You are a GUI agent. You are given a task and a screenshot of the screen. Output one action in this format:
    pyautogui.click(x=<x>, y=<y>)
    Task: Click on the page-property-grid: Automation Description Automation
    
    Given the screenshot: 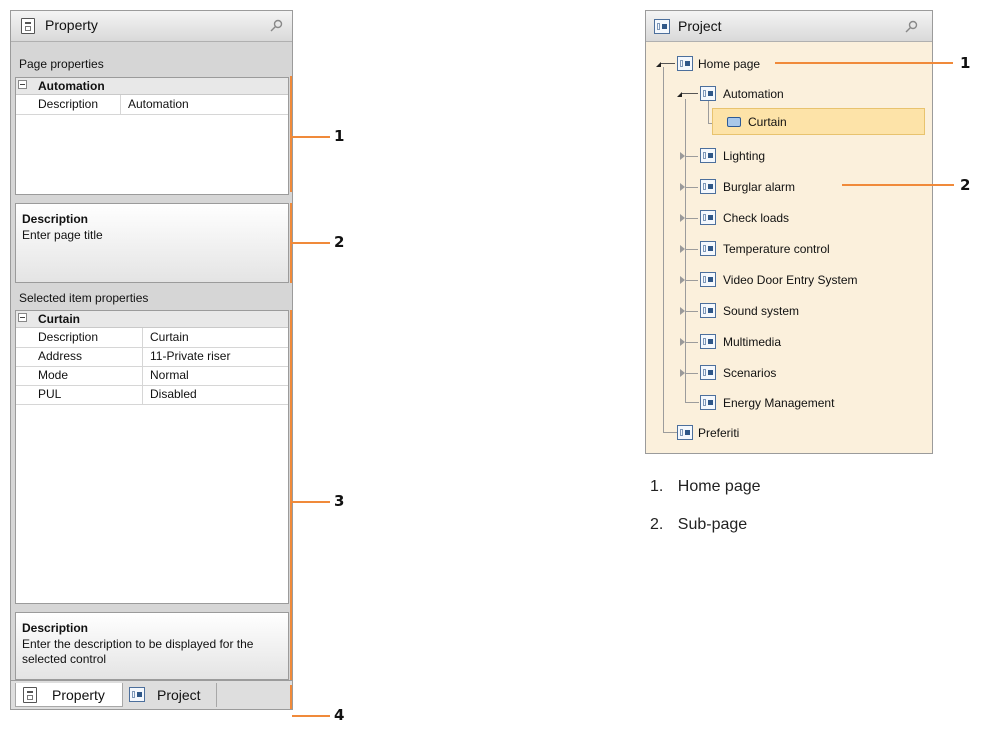 What is the action you would take?
    pyautogui.click(x=152, y=136)
    